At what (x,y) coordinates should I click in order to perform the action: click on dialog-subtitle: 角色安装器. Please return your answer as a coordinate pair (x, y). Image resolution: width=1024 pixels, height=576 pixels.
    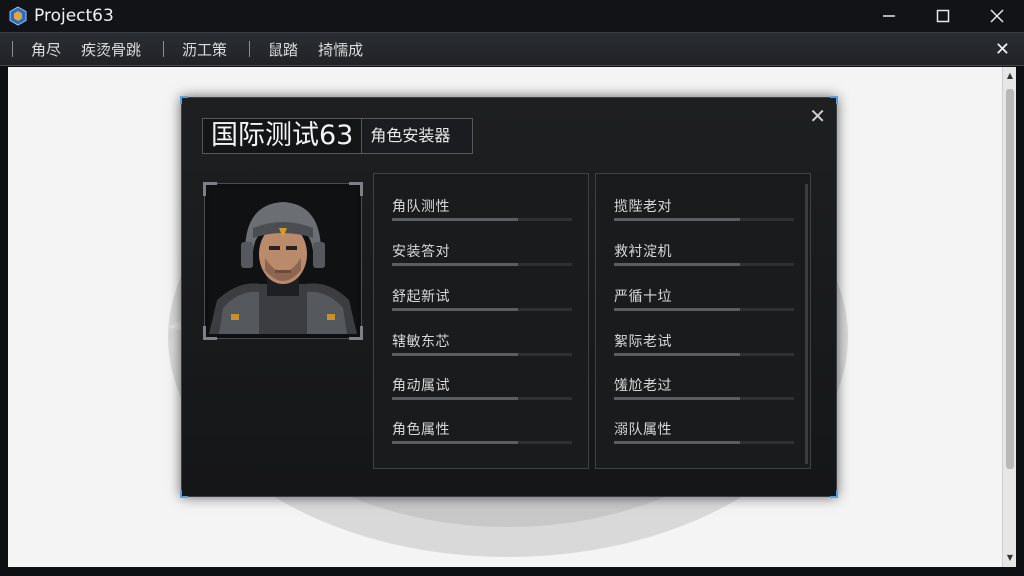
    Looking at the image, I should click on (417, 136).